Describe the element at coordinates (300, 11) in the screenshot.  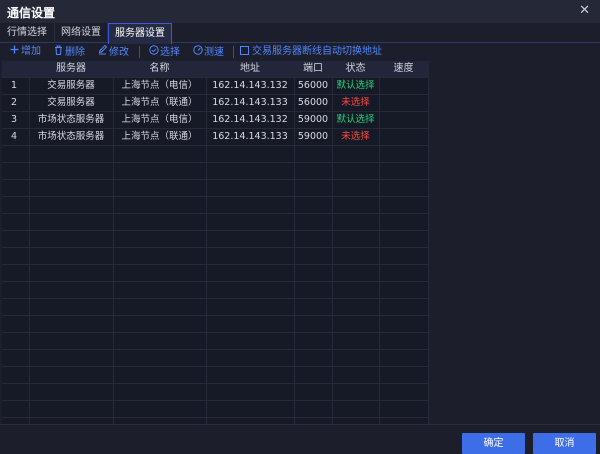
I see `title-bar: 通信设置 ✕` at that location.